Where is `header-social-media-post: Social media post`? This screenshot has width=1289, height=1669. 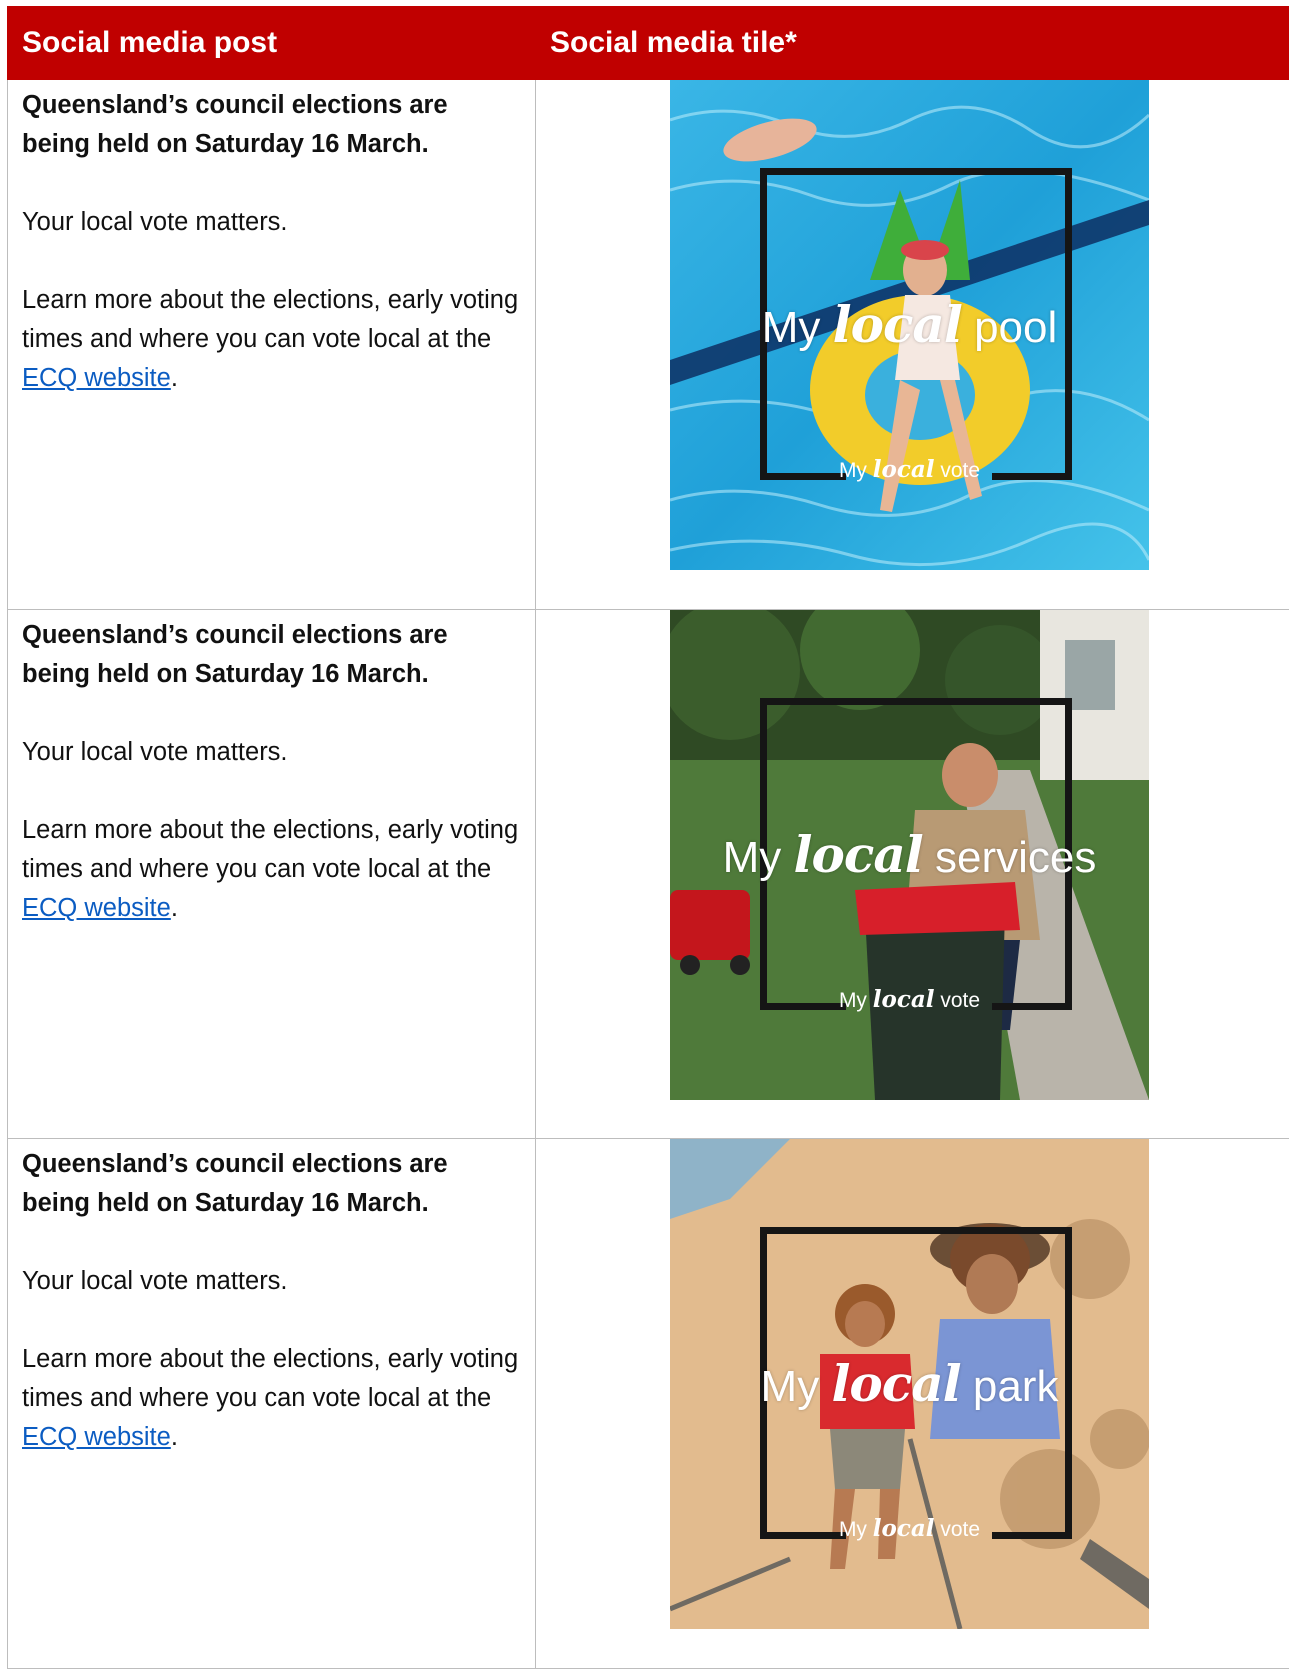 header-social-media-post: Social media post is located at coordinates (272, 43).